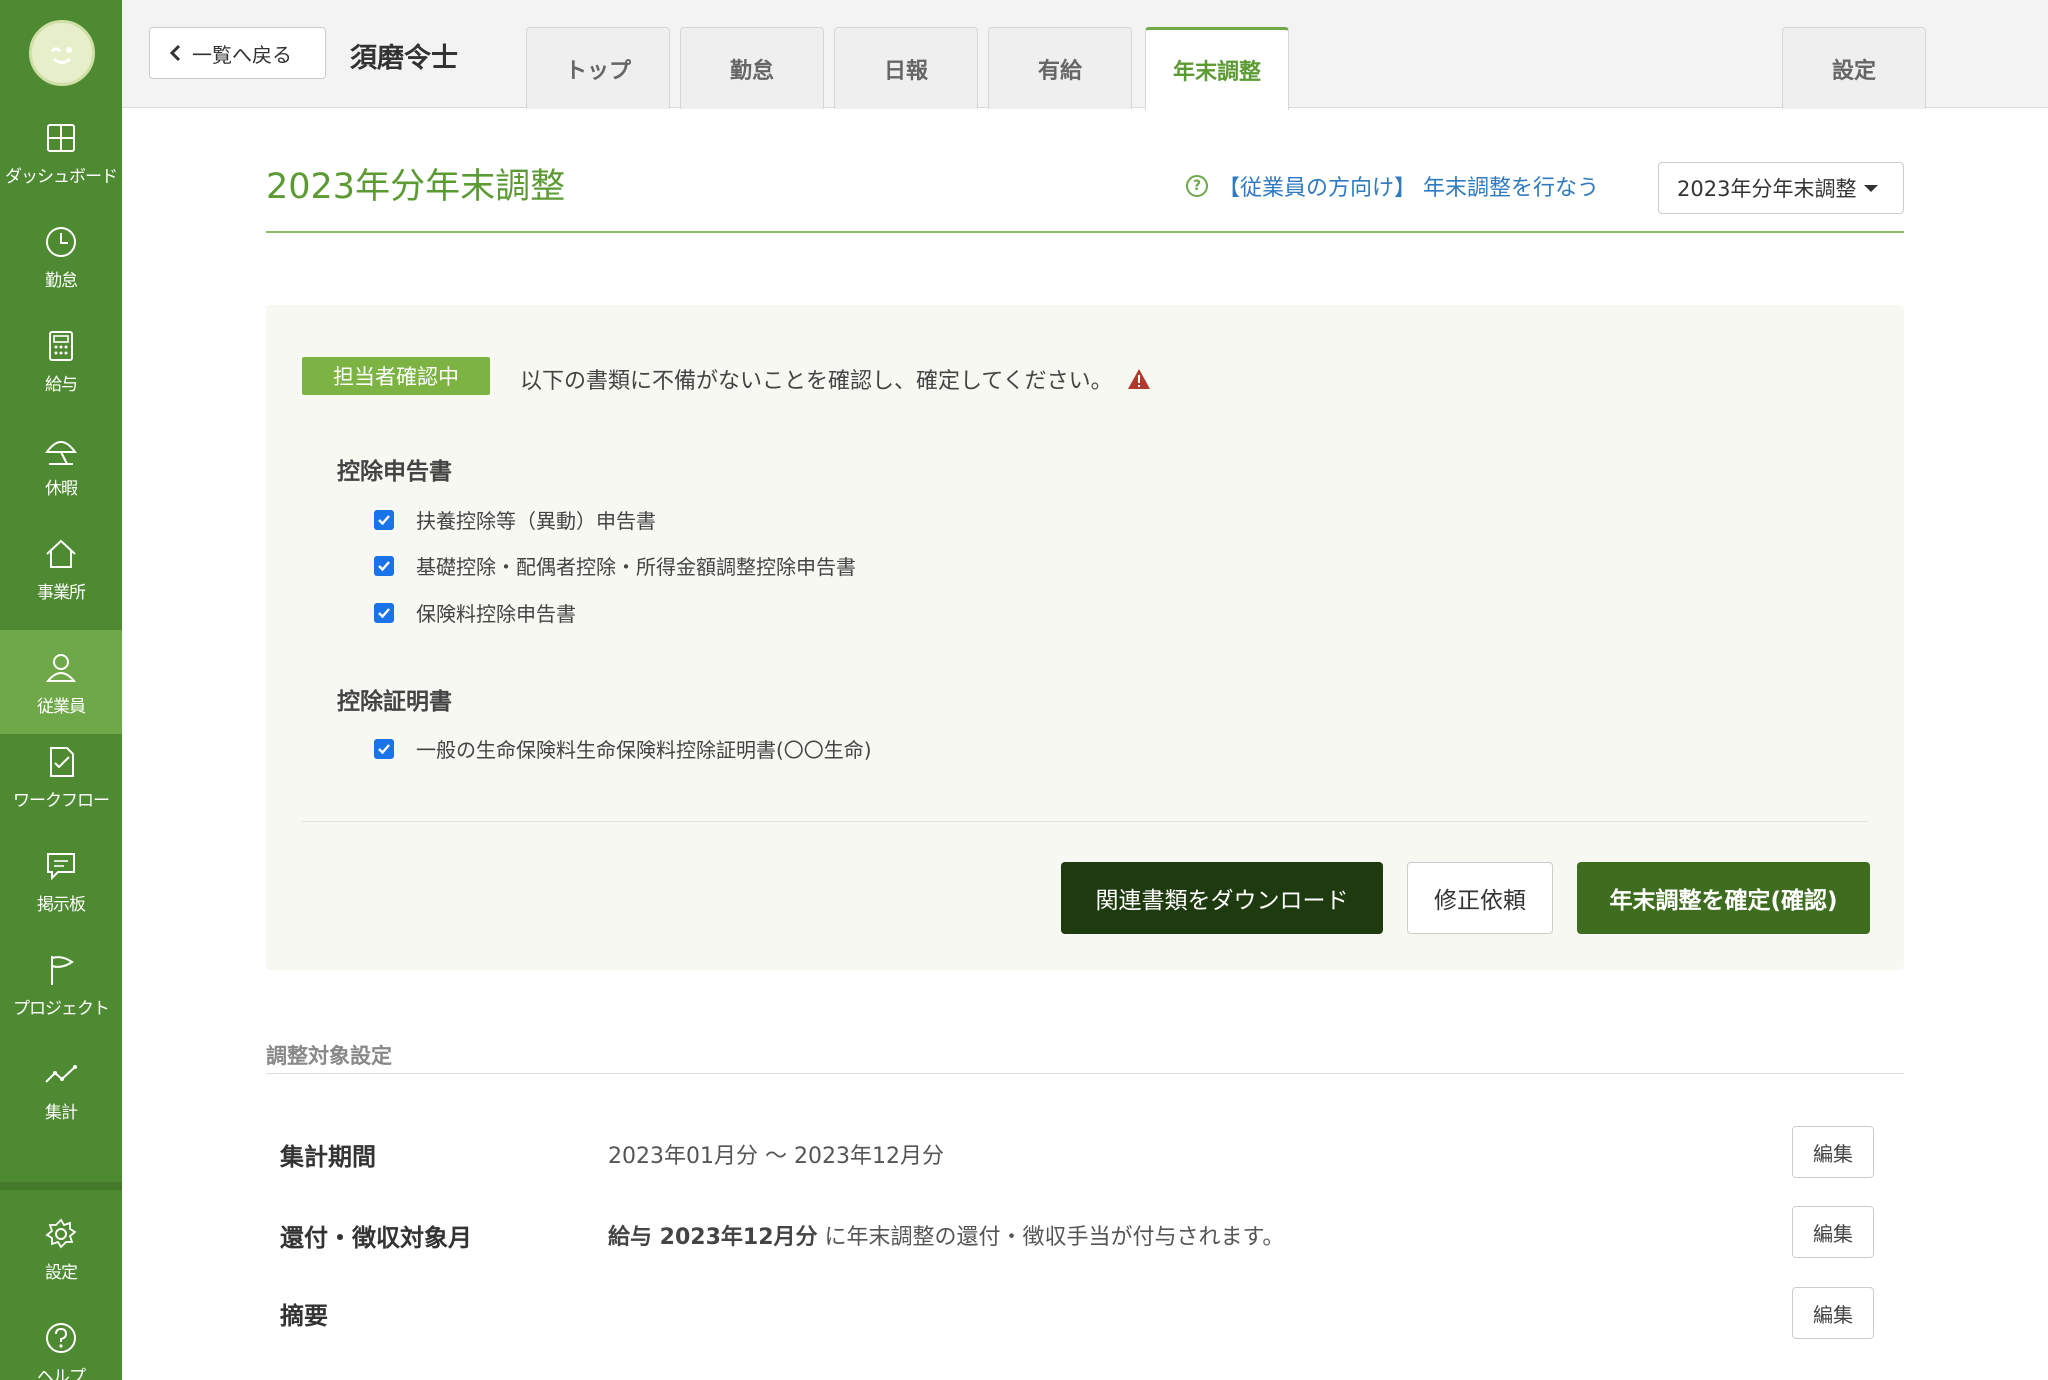  What do you see at coordinates (328, 1157) in the screenshot?
I see `period-label: 集計期間` at bounding box center [328, 1157].